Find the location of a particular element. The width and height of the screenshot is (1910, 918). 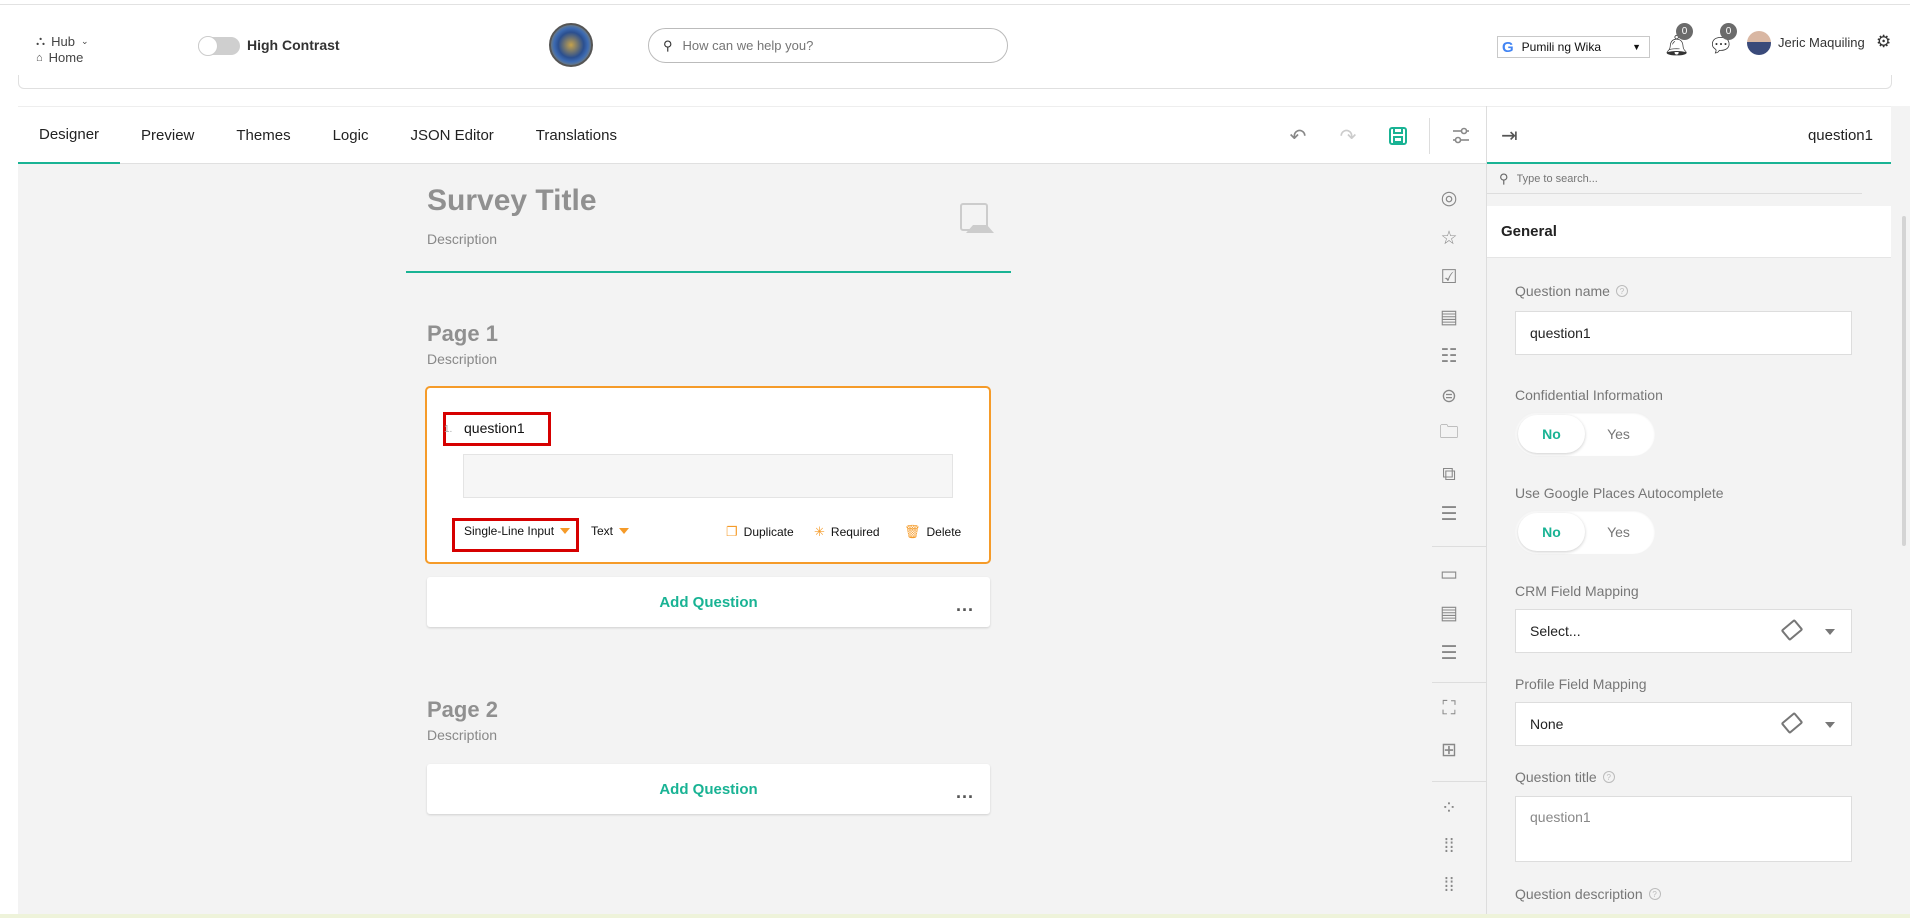

help-search-input is located at coordinates (822, 45).